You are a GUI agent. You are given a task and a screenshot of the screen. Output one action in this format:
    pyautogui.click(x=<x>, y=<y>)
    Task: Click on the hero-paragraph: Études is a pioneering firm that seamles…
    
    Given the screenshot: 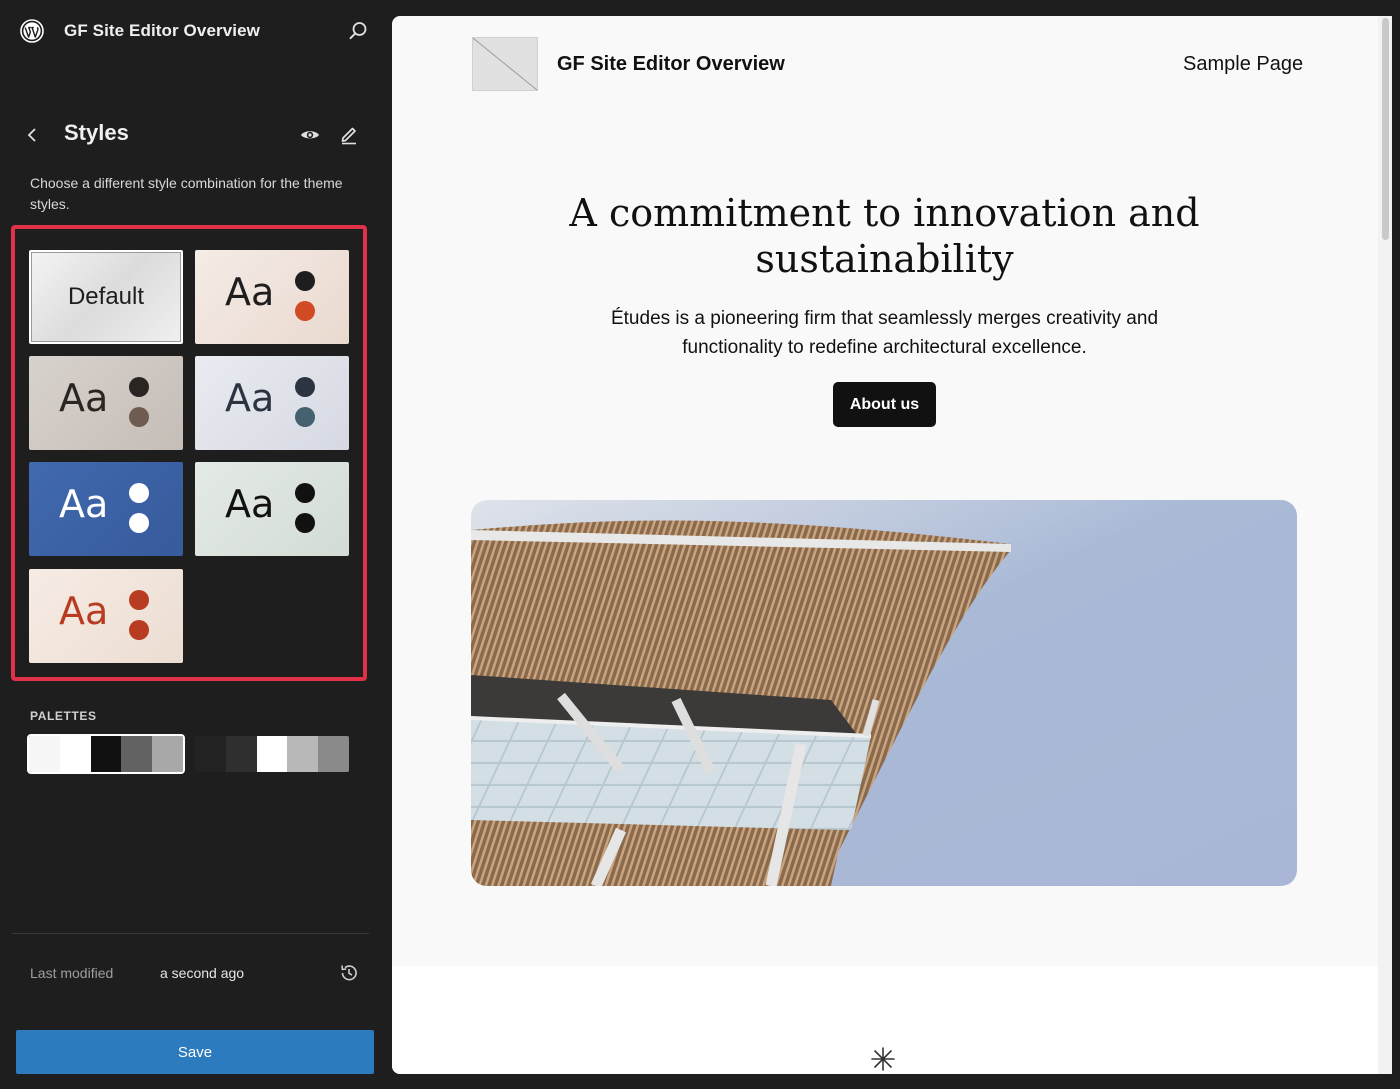 What is the action you would take?
    pyautogui.click(x=884, y=333)
    